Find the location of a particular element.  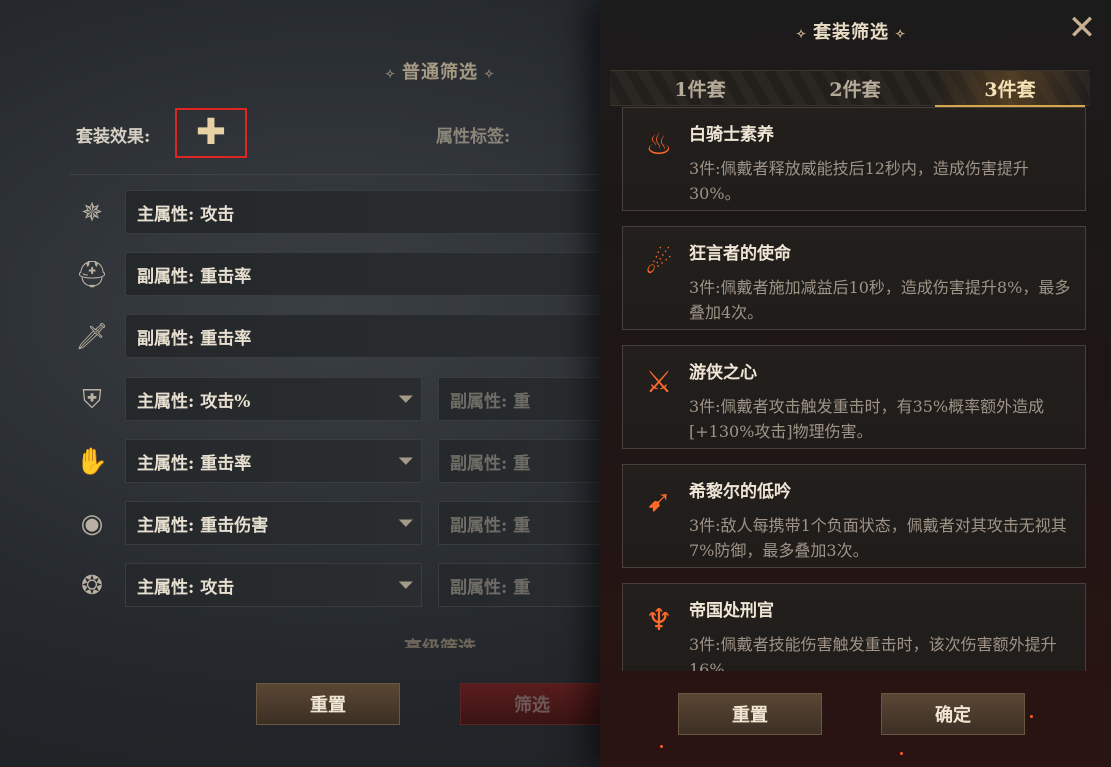

set-name: 游侠之心 is located at coordinates (723, 373).